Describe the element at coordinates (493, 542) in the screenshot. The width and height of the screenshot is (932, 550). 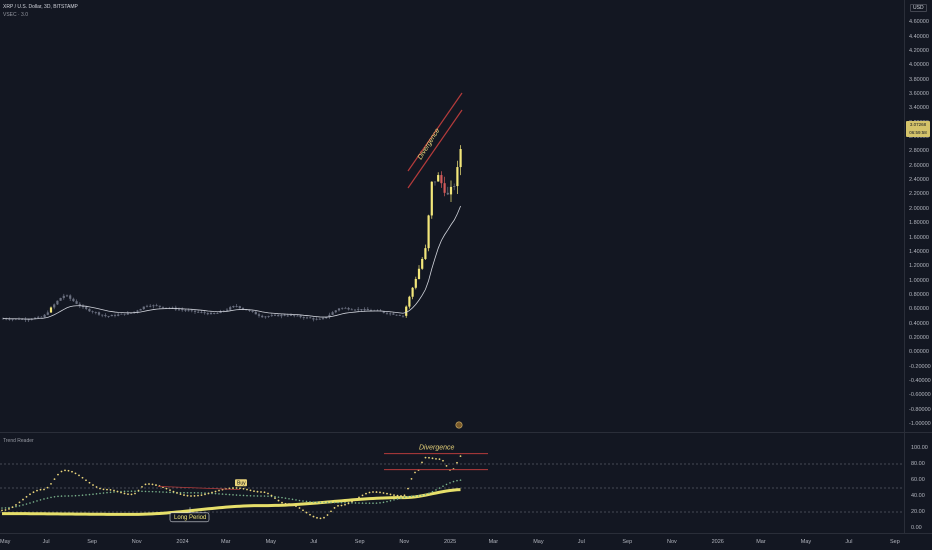
I see `time-axis-label: Mar` at that location.